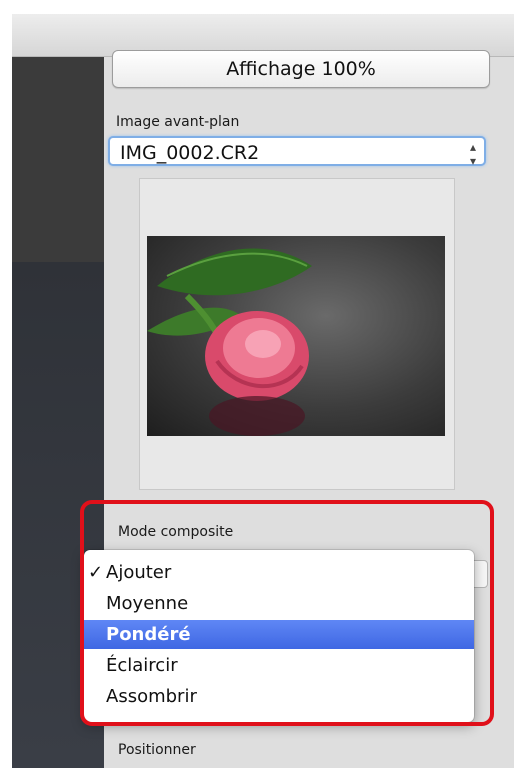 The height and width of the screenshot is (768, 514). I want to click on foreground-image-select: IMG_0002.CR2 ▴ ▾, so click(297, 152).